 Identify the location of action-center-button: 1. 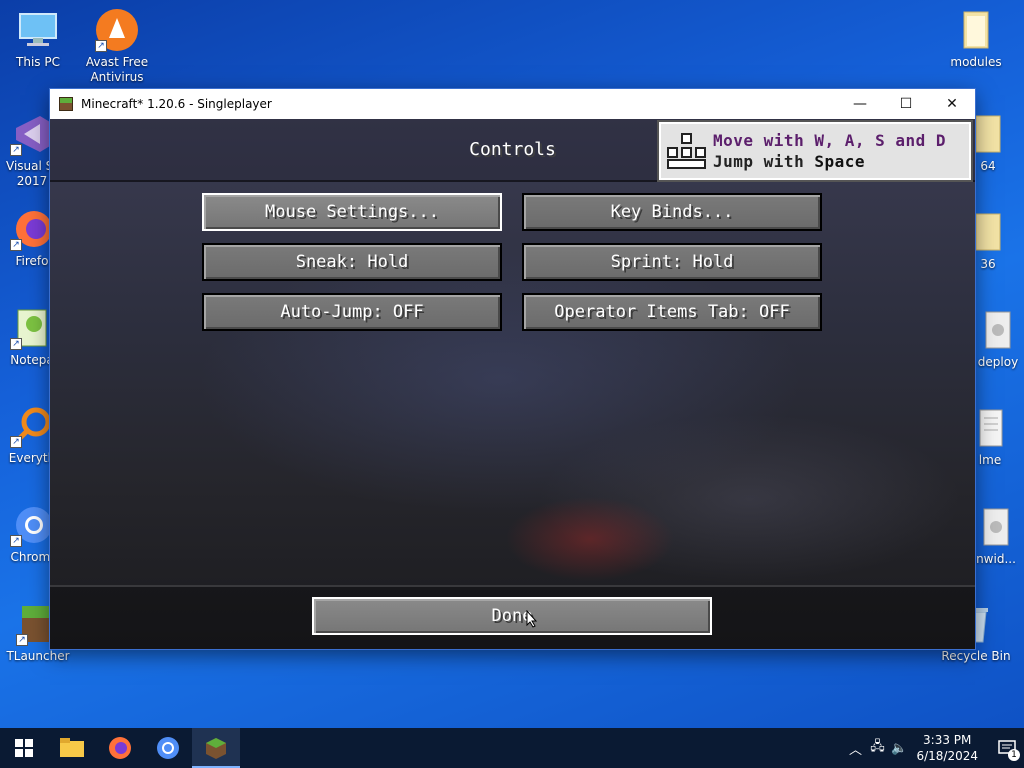
(1007, 748).